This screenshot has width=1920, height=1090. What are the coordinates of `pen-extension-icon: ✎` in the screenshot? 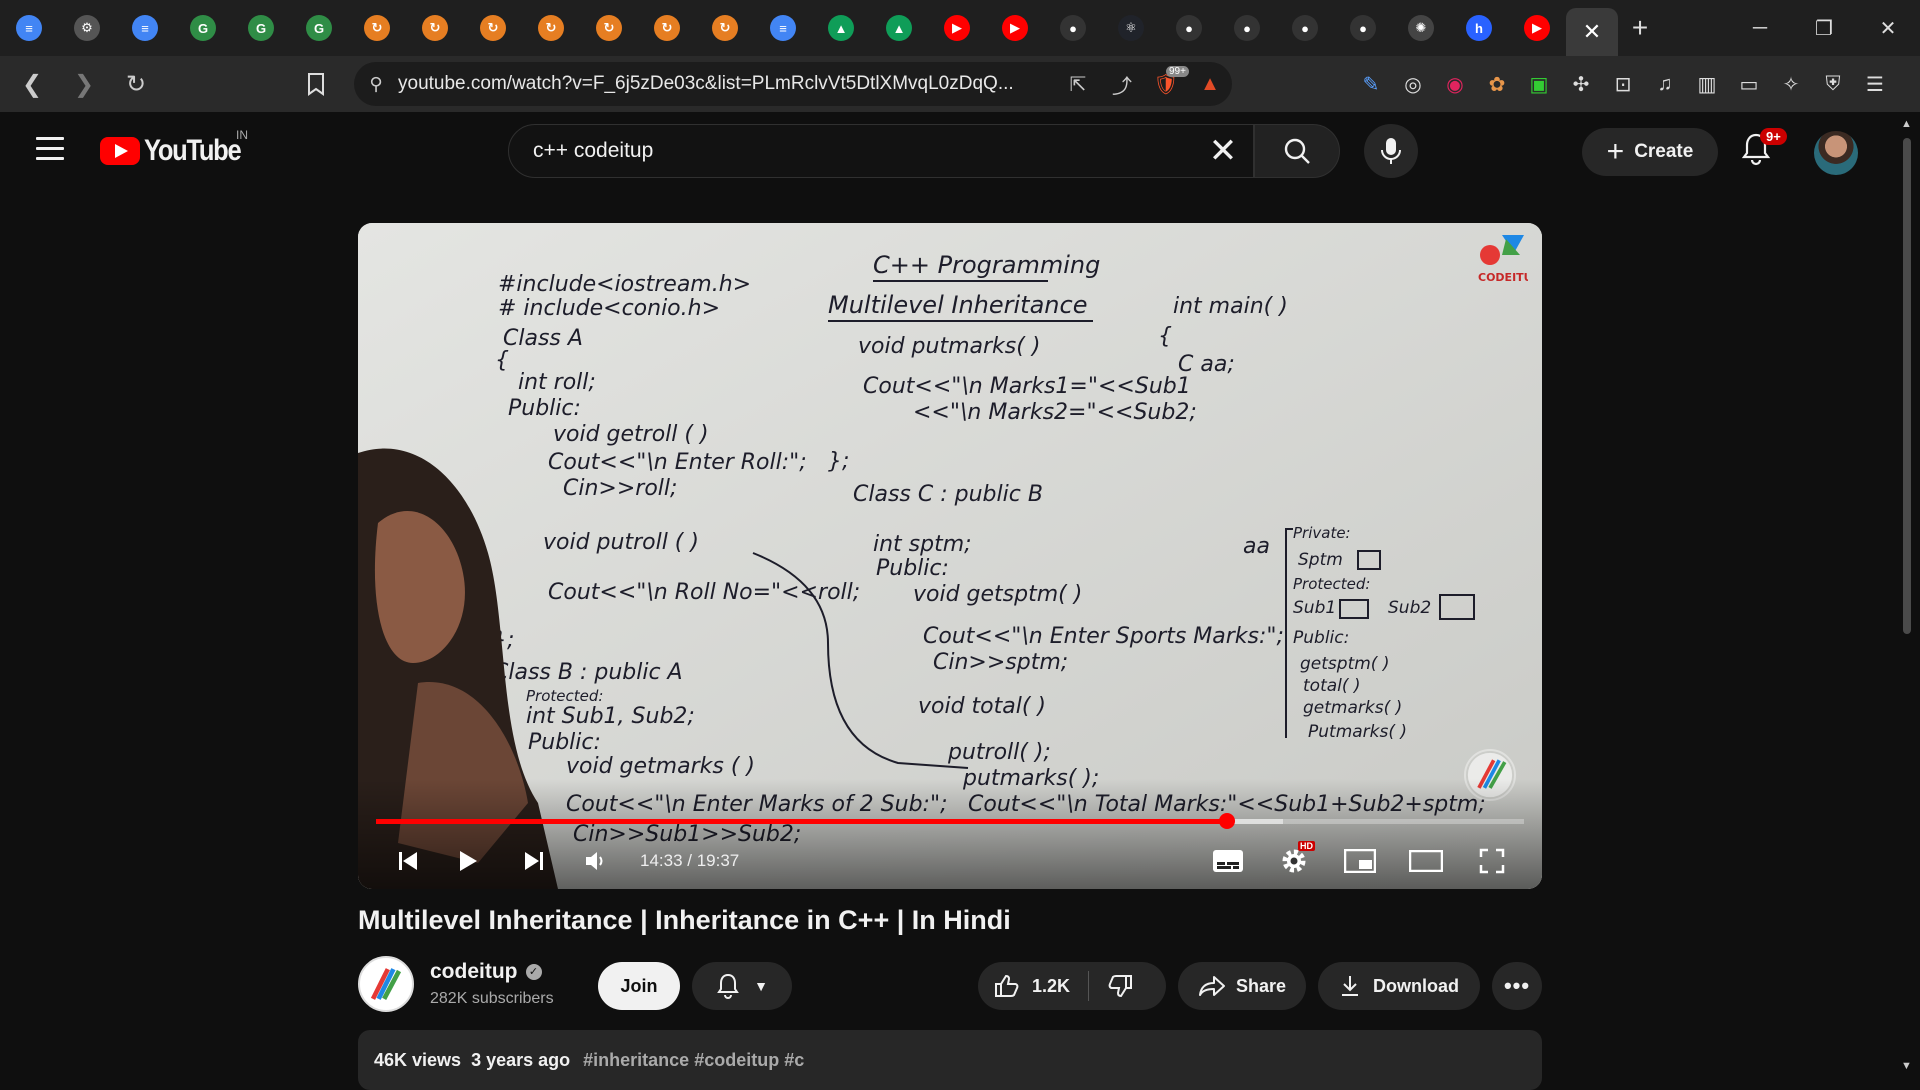 It's located at (1371, 84).